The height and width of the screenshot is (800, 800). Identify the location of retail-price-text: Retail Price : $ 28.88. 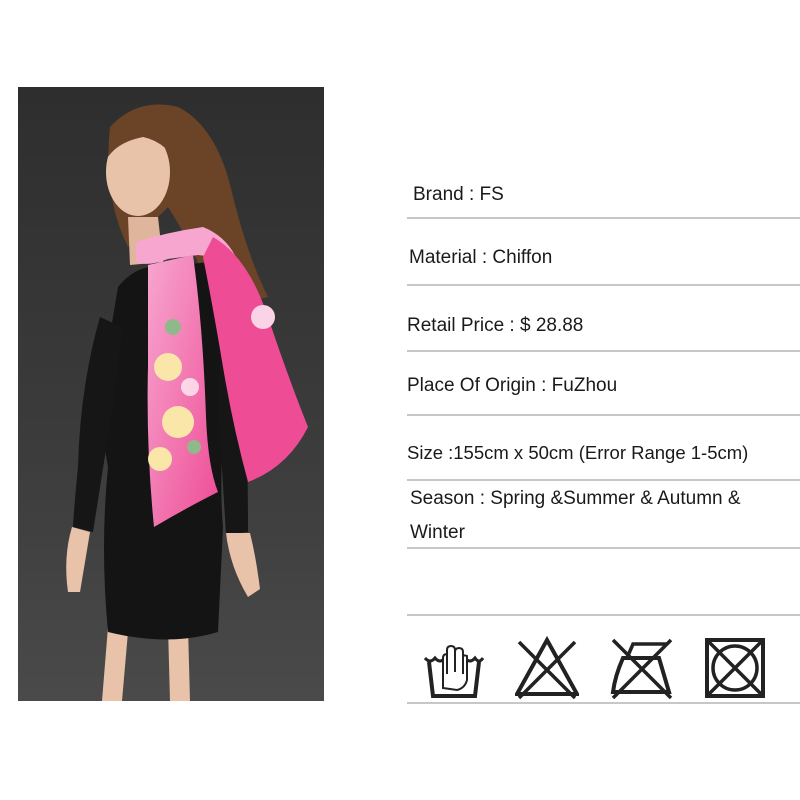
(495, 325).